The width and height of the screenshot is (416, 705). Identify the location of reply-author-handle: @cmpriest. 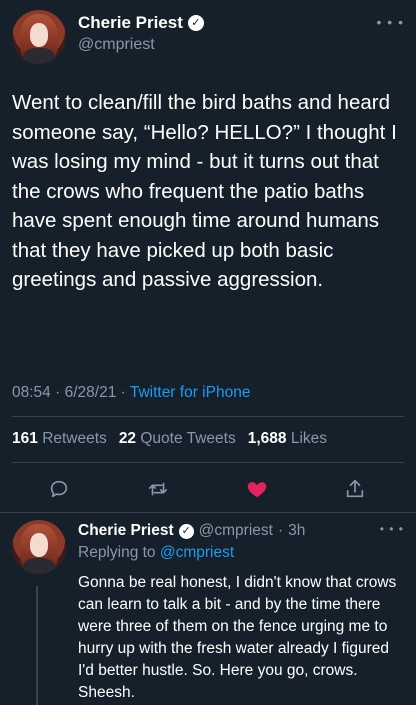
(236, 531).